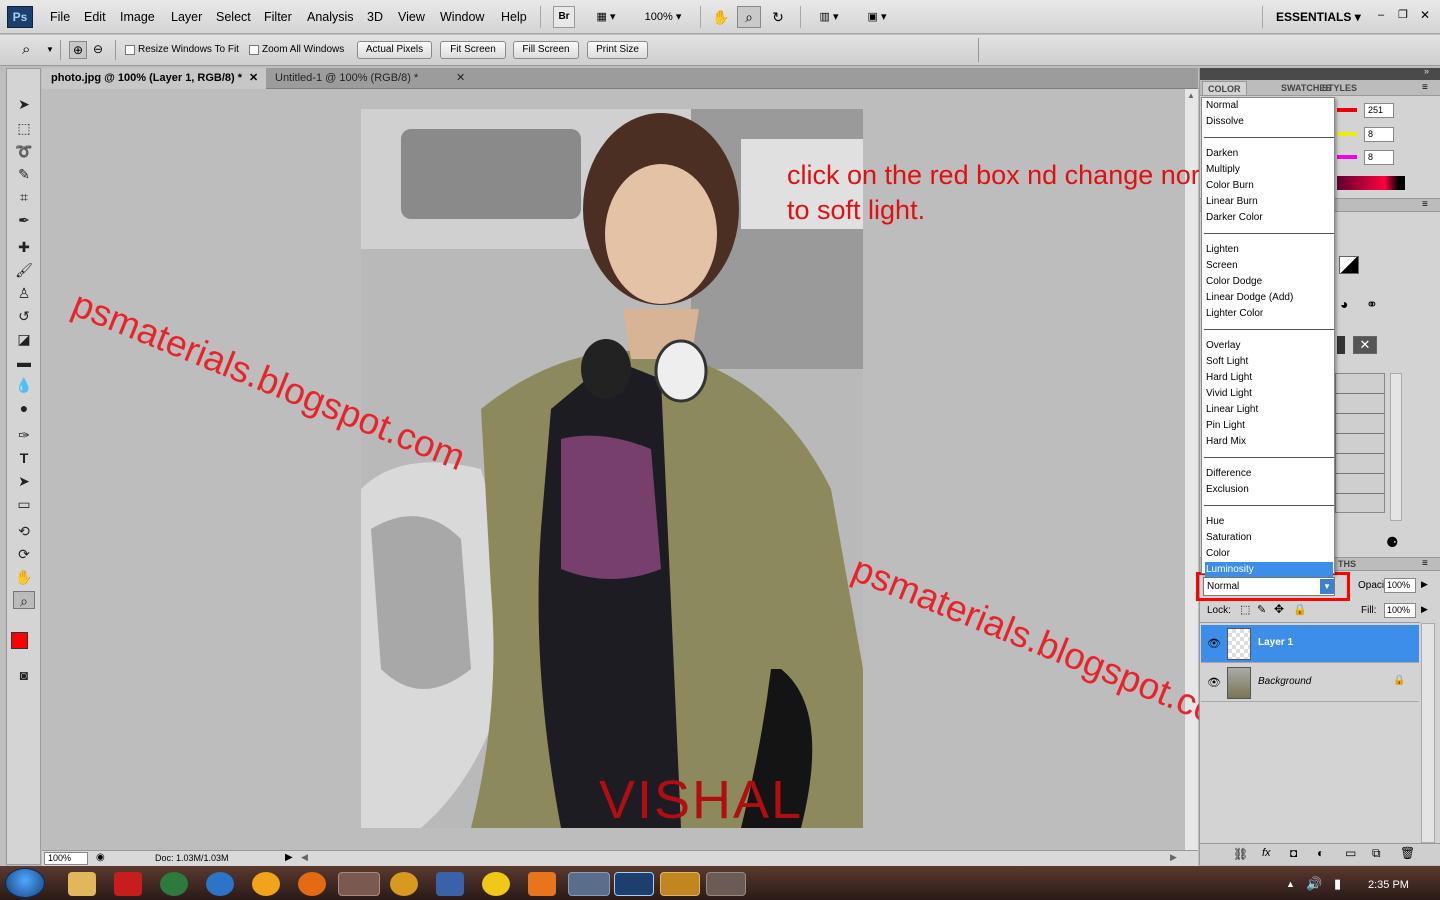 This screenshot has width=1440, height=900. I want to click on blend-option-lighter-color: Lighter Color, so click(1269, 313).